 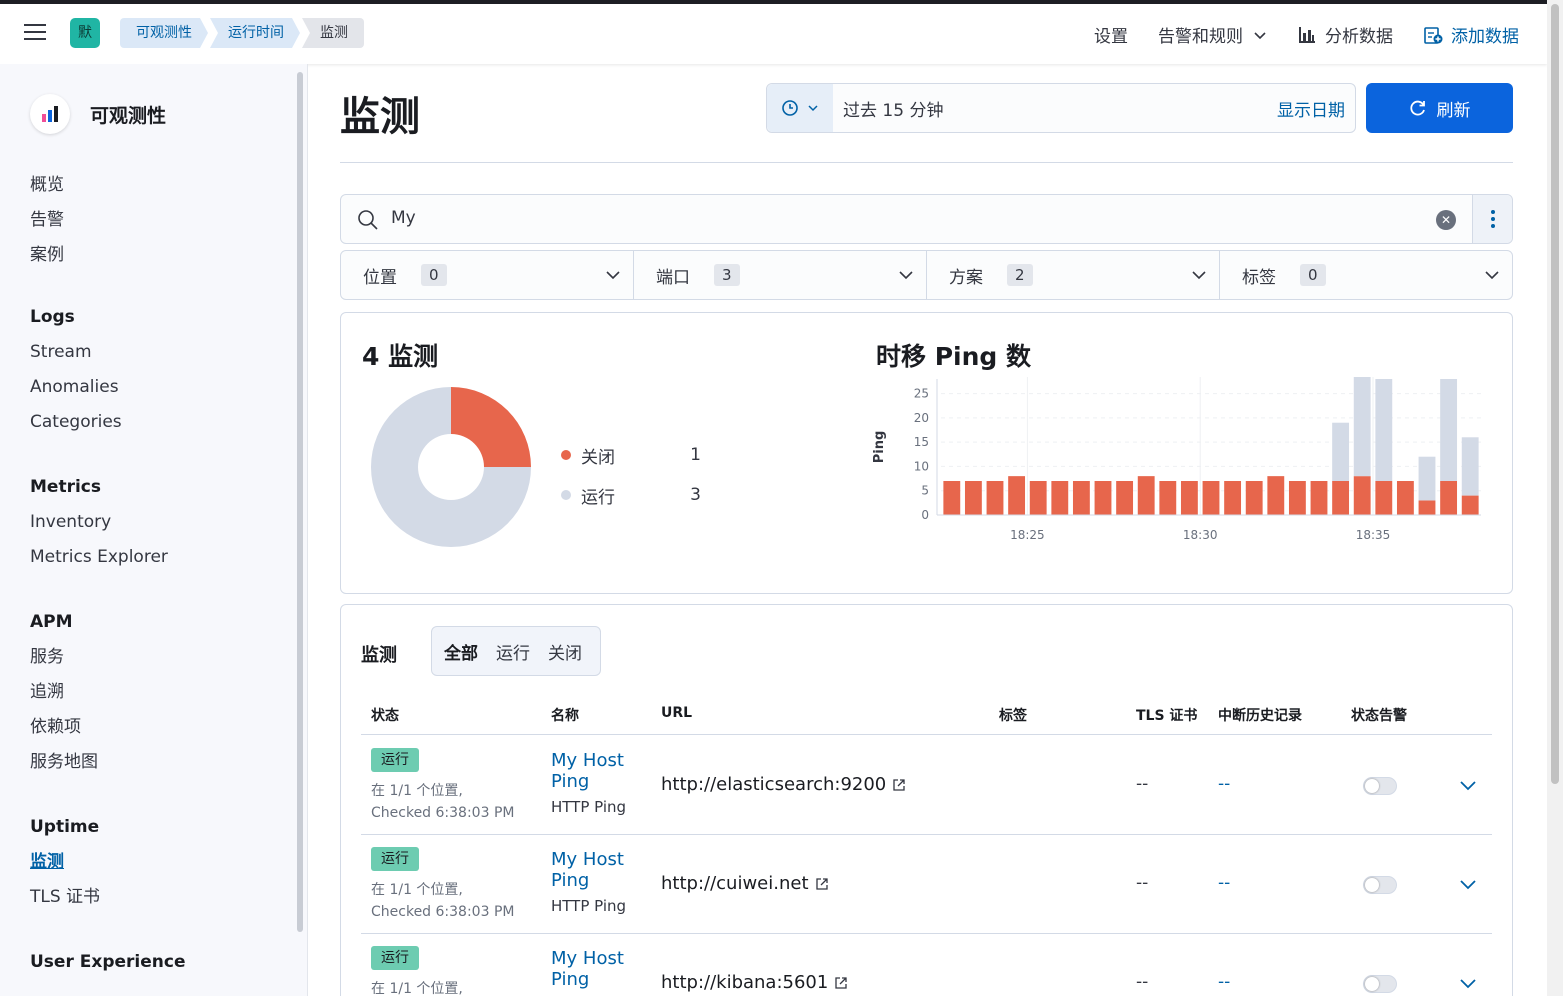 What do you see at coordinates (1212, 34) in the screenshot?
I see `alerts-rules-menu: 告警和规则` at bounding box center [1212, 34].